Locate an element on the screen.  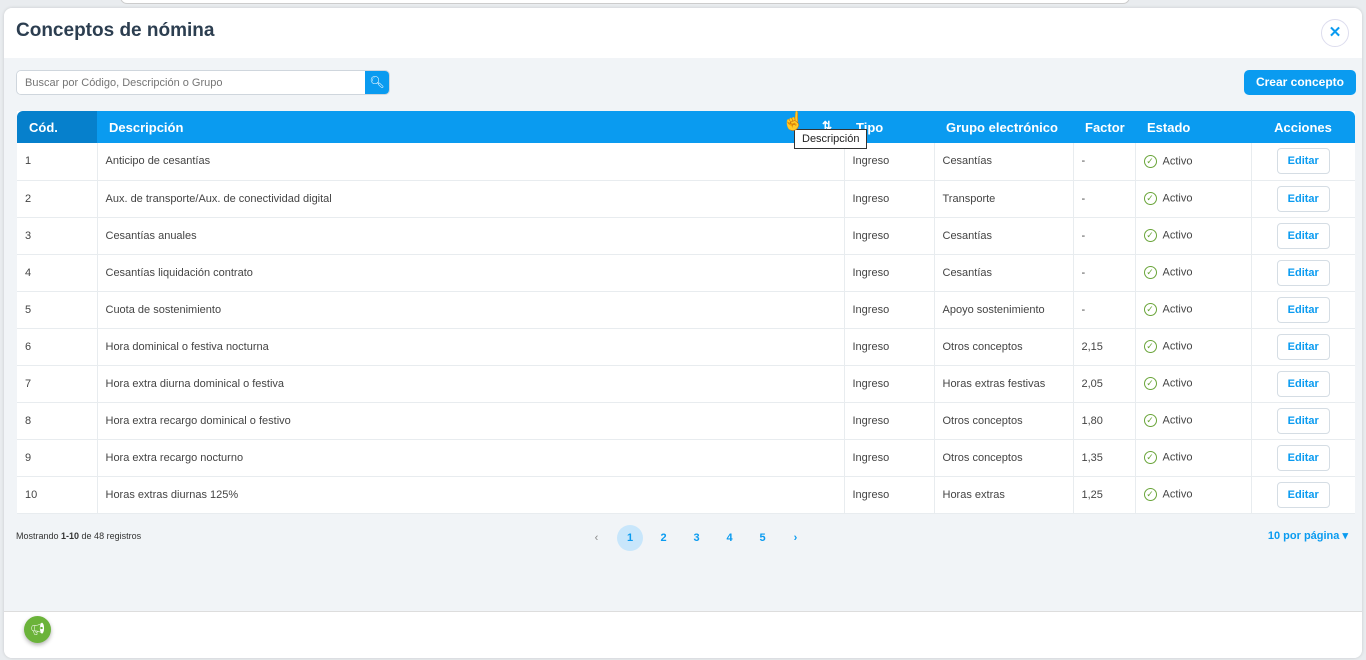
caret-down-icon: ▾ is located at coordinates (1345, 536).